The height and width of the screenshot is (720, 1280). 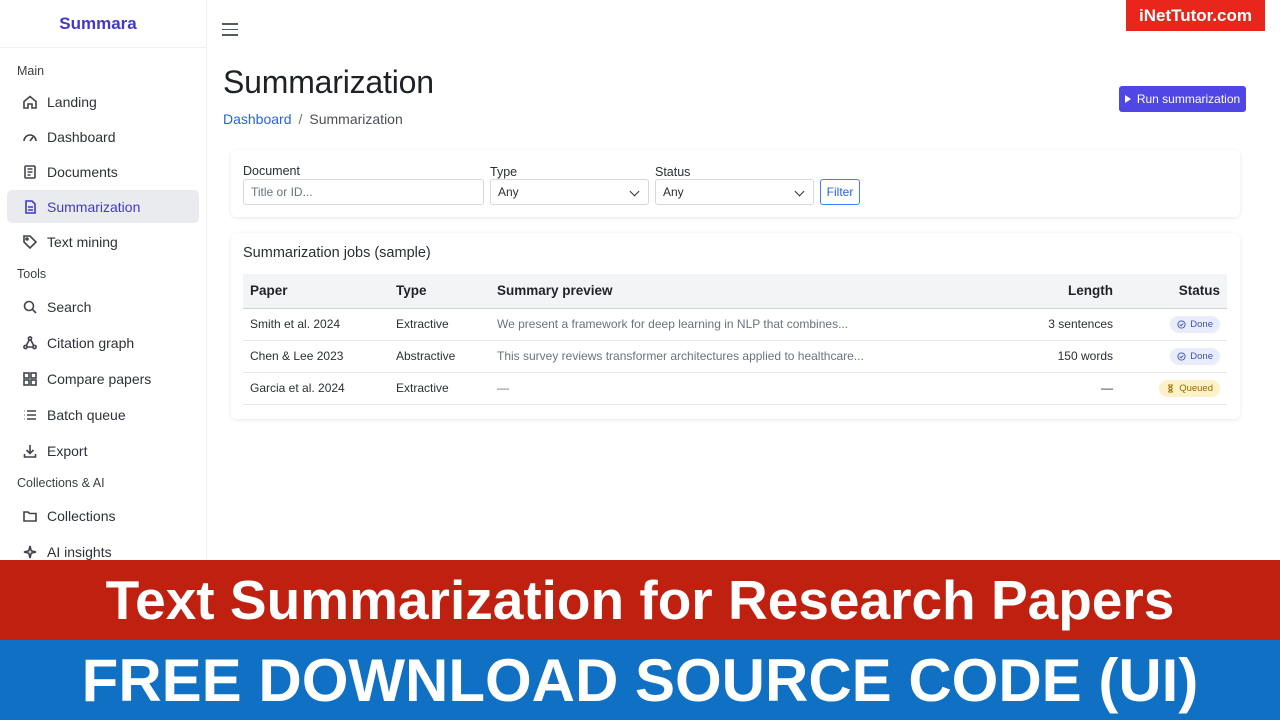 What do you see at coordinates (72, 101) in the screenshot?
I see `sidebar-item-label: Landing` at bounding box center [72, 101].